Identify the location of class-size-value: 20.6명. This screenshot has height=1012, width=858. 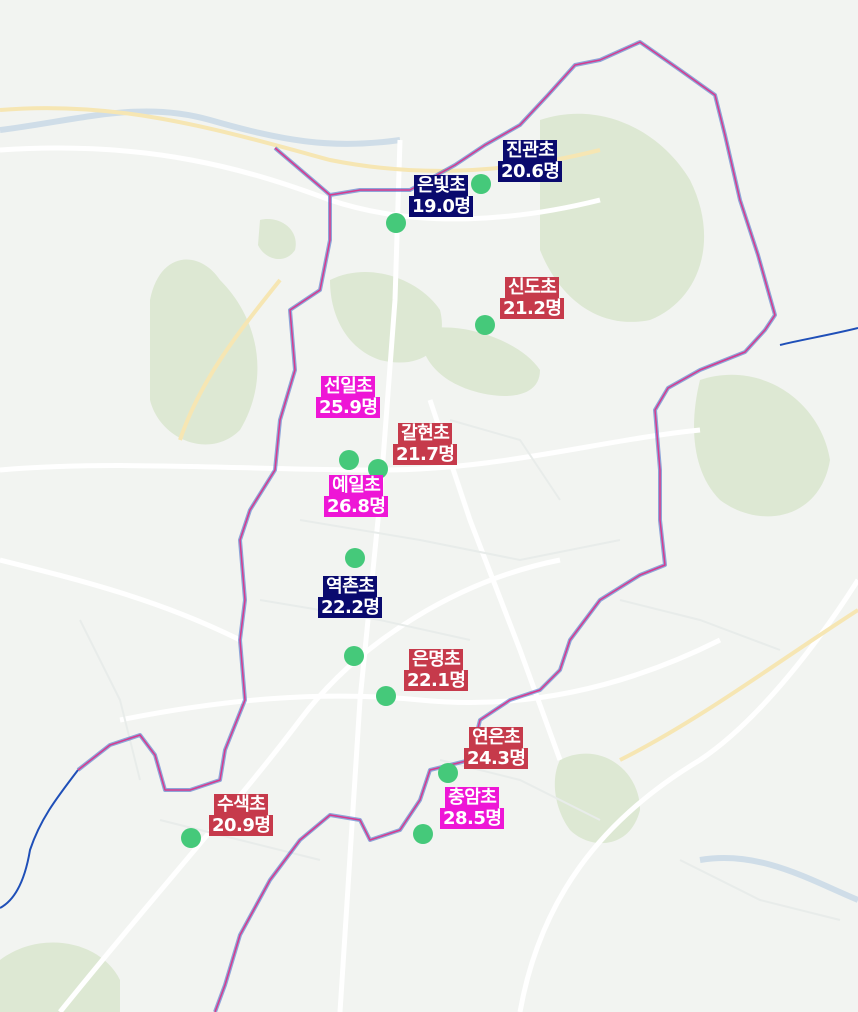
(530, 171).